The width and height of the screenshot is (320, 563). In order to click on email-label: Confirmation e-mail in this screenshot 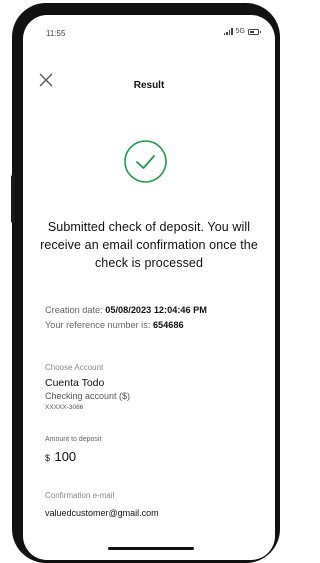, I will do `click(80, 495)`.